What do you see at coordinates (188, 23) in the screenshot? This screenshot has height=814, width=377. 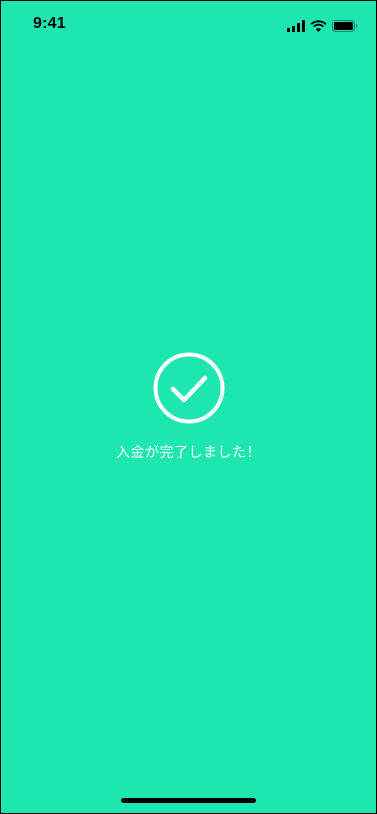 I see `status-bar: 9:41` at bounding box center [188, 23].